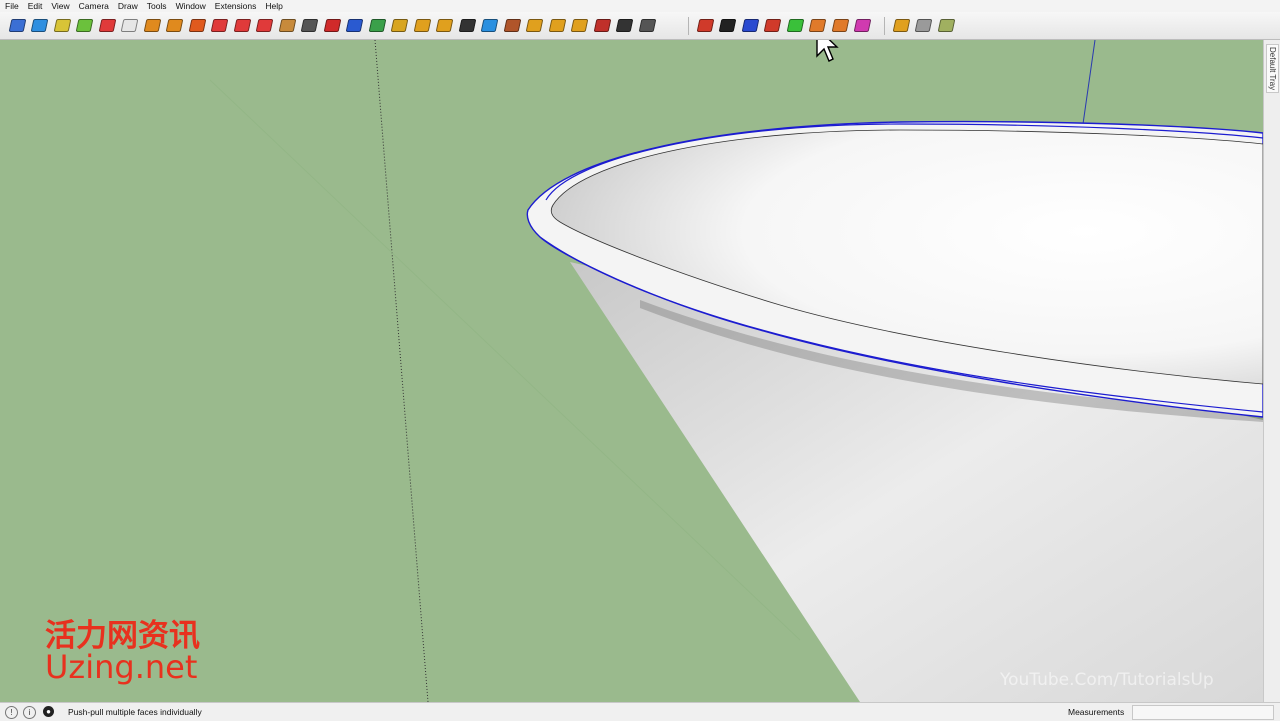  What do you see at coordinates (1271, 371) in the screenshot?
I see `default-tray-panel: Default Tray` at bounding box center [1271, 371].